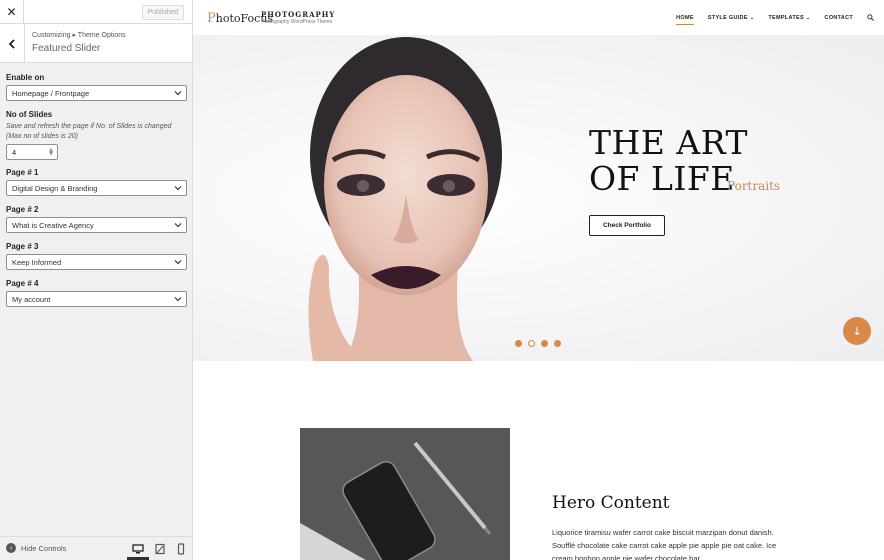 This screenshot has width=884, height=560. Describe the element at coordinates (96, 12) in the screenshot. I see `customizer-topbar: ✕ Published` at that location.